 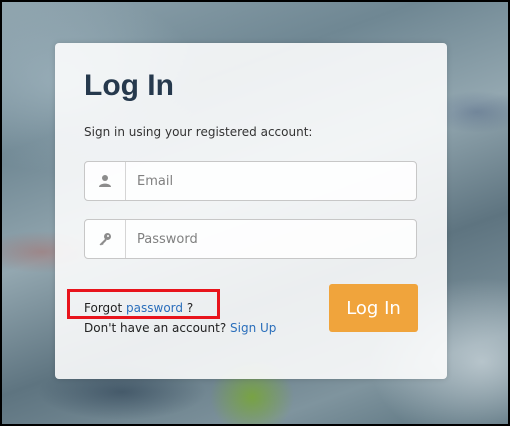 What do you see at coordinates (253, 328) in the screenshot?
I see `signup-link: Sign Up` at bounding box center [253, 328].